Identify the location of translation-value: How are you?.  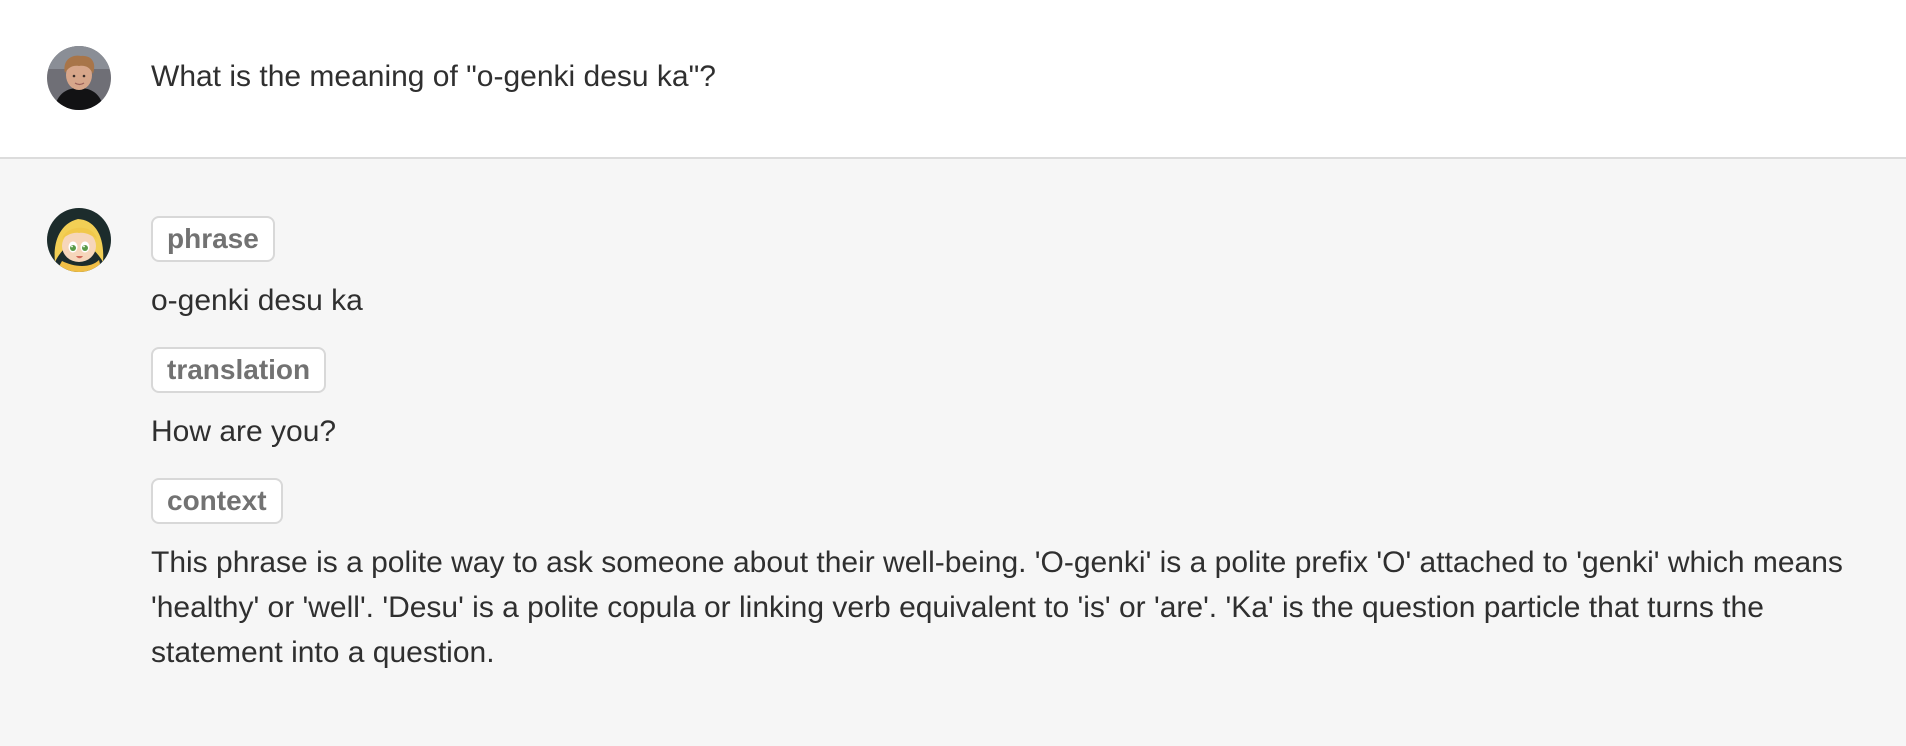
(244, 431).